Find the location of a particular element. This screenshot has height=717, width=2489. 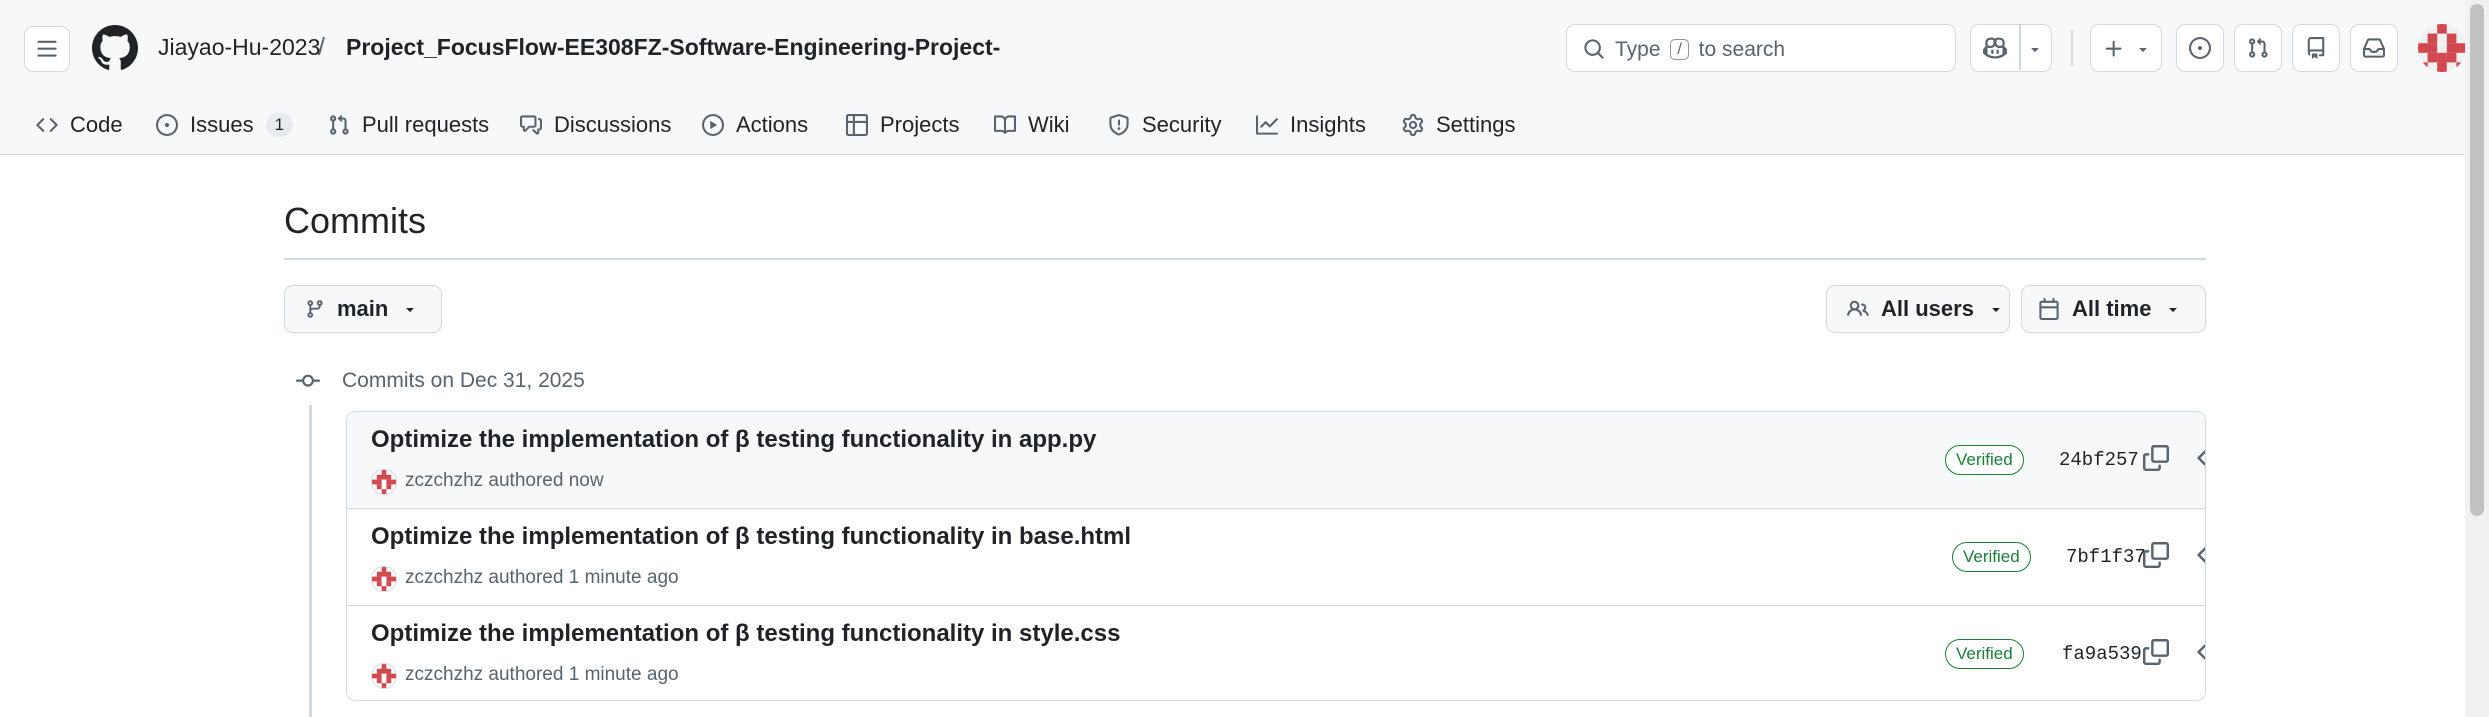

commit-meta: zczchzhz authored 1 minute ago is located at coordinates (542, 578).